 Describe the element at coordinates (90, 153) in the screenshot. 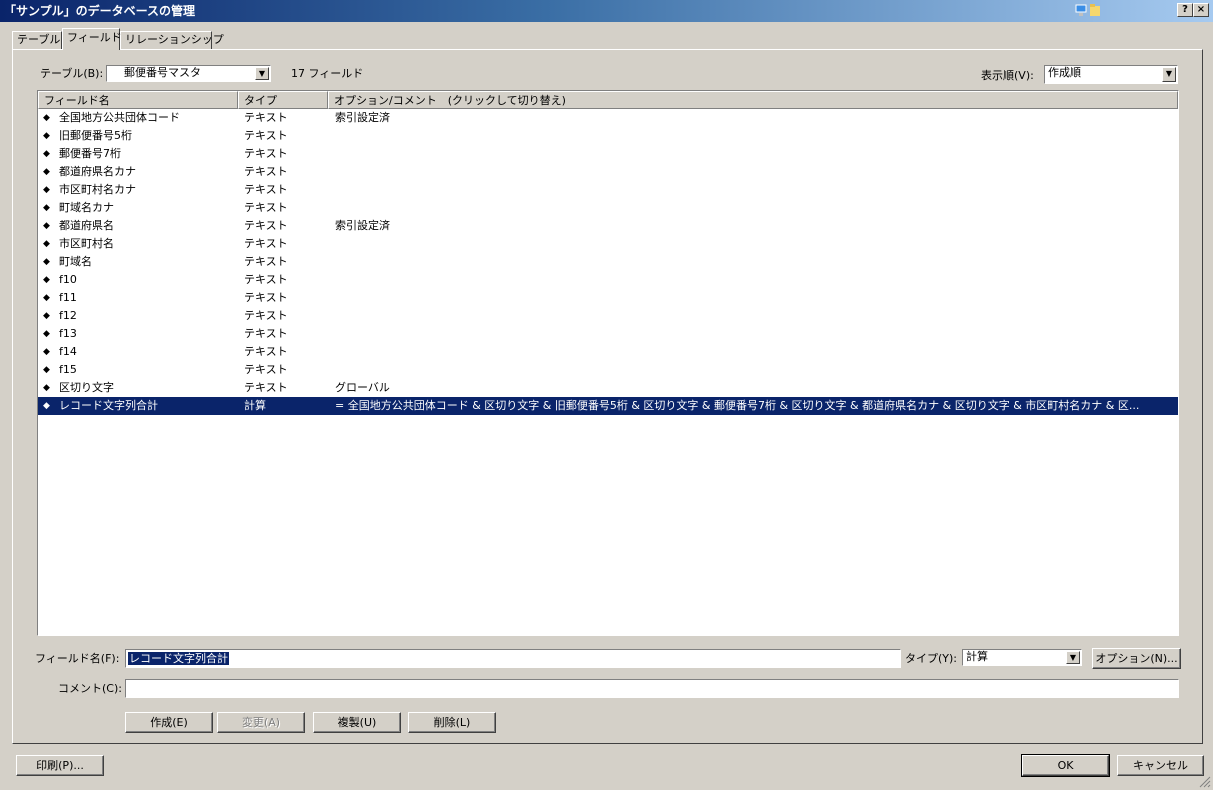

I see `field-name-cell: 郵便番号7桁` at that location.